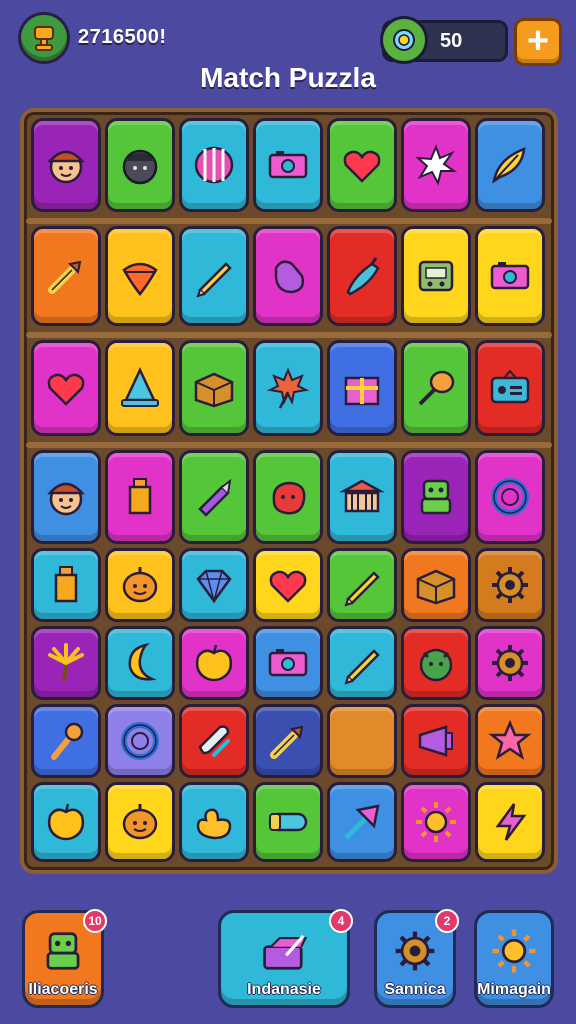  I want to click on bottom-button-mimagain: Mimagain, so click(514, 959).